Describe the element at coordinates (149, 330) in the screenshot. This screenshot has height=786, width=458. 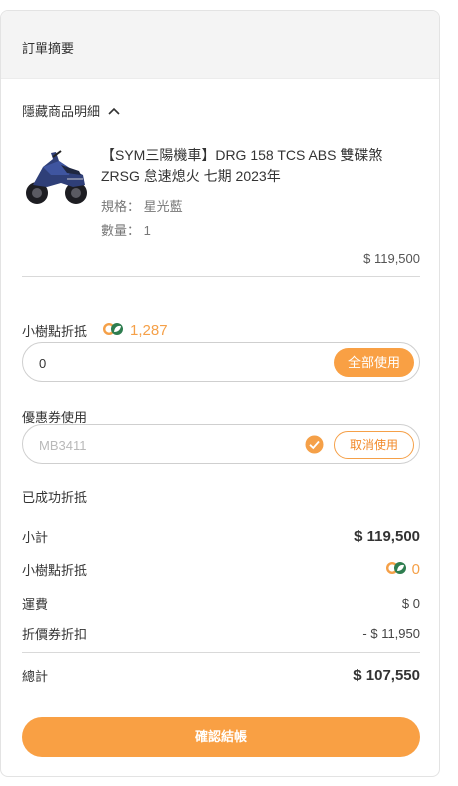
I see `points-available: 1,287` at that location.